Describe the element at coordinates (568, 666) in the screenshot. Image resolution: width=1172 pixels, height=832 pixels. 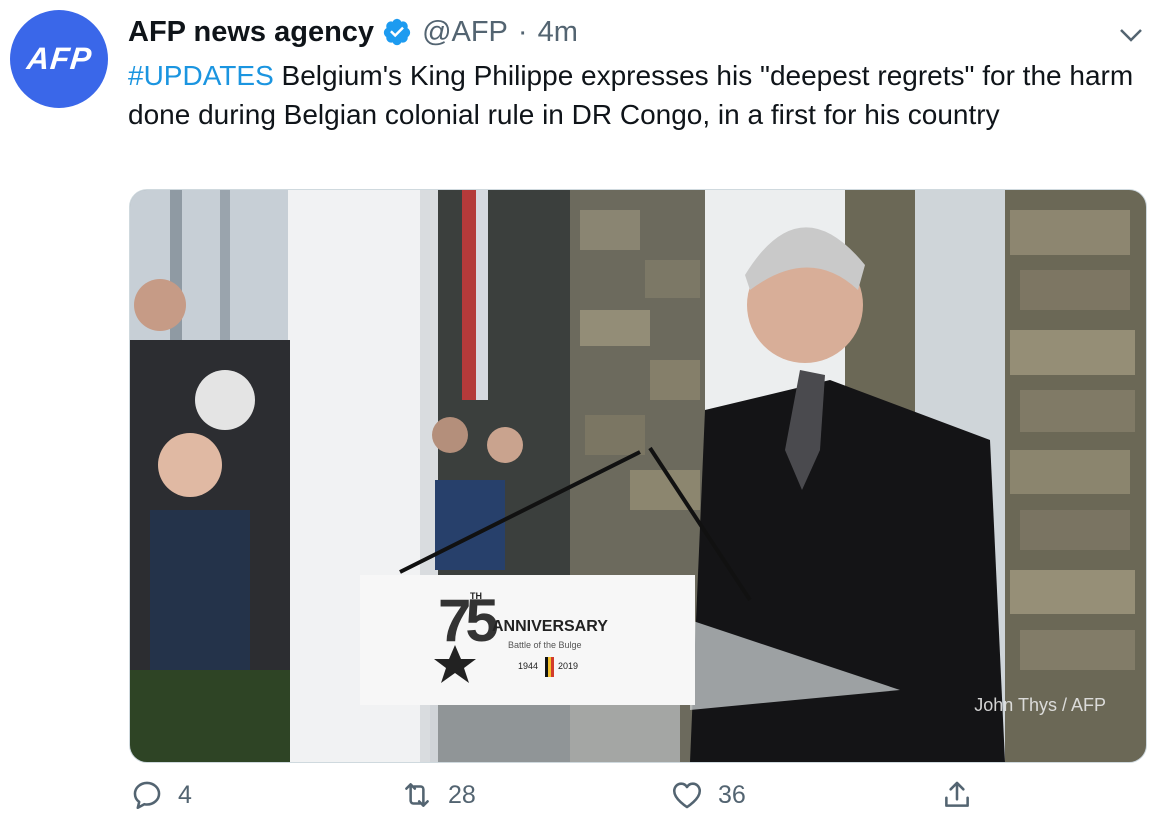
I see `podium-year-end: 2019` at that location.